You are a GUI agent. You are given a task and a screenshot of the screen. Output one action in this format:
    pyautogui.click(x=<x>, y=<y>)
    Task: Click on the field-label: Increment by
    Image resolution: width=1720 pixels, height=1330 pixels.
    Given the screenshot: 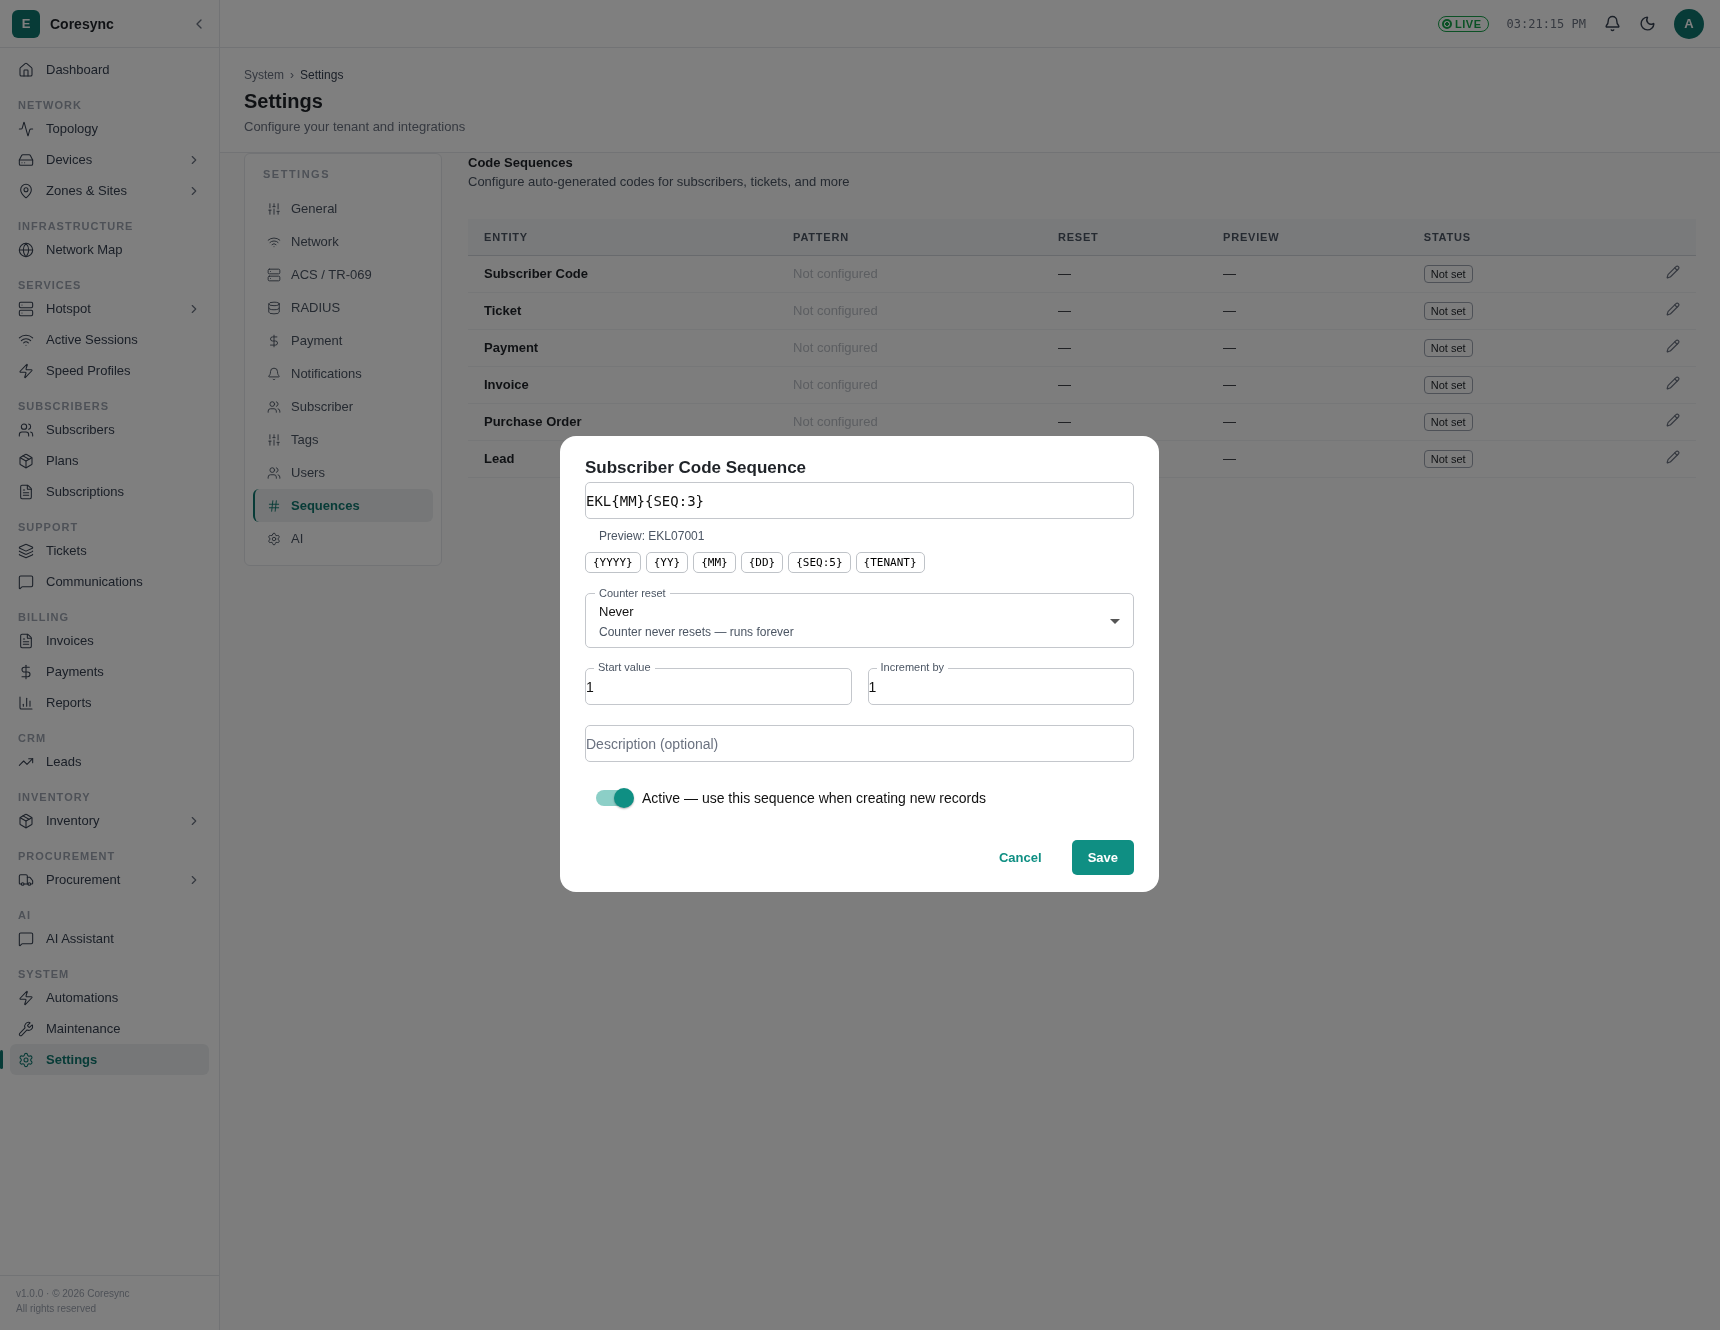 What is the action you would take?
    pyautogui.click(x=912, y=667)
    